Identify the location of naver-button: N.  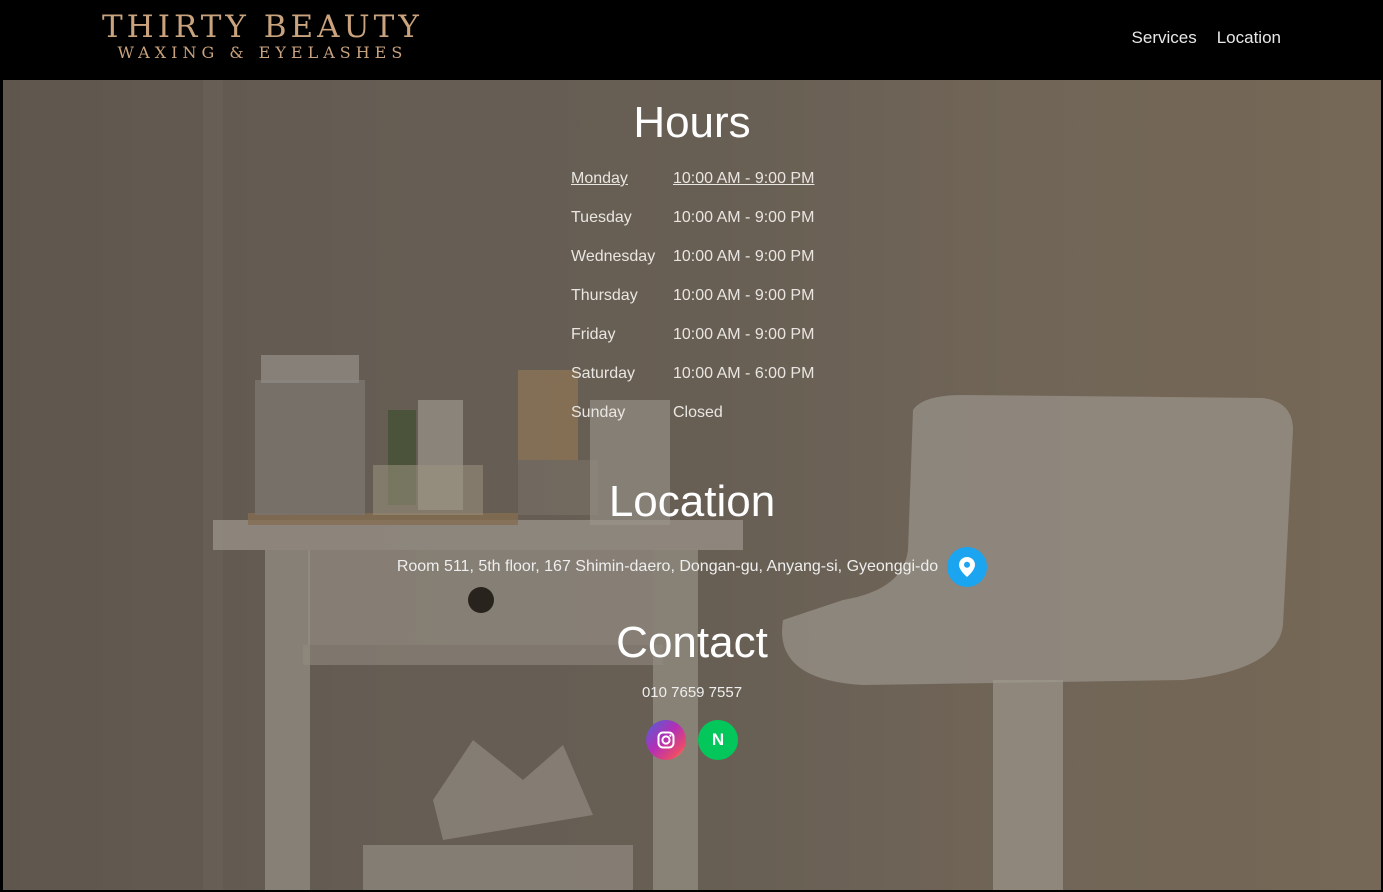
(718, 740).